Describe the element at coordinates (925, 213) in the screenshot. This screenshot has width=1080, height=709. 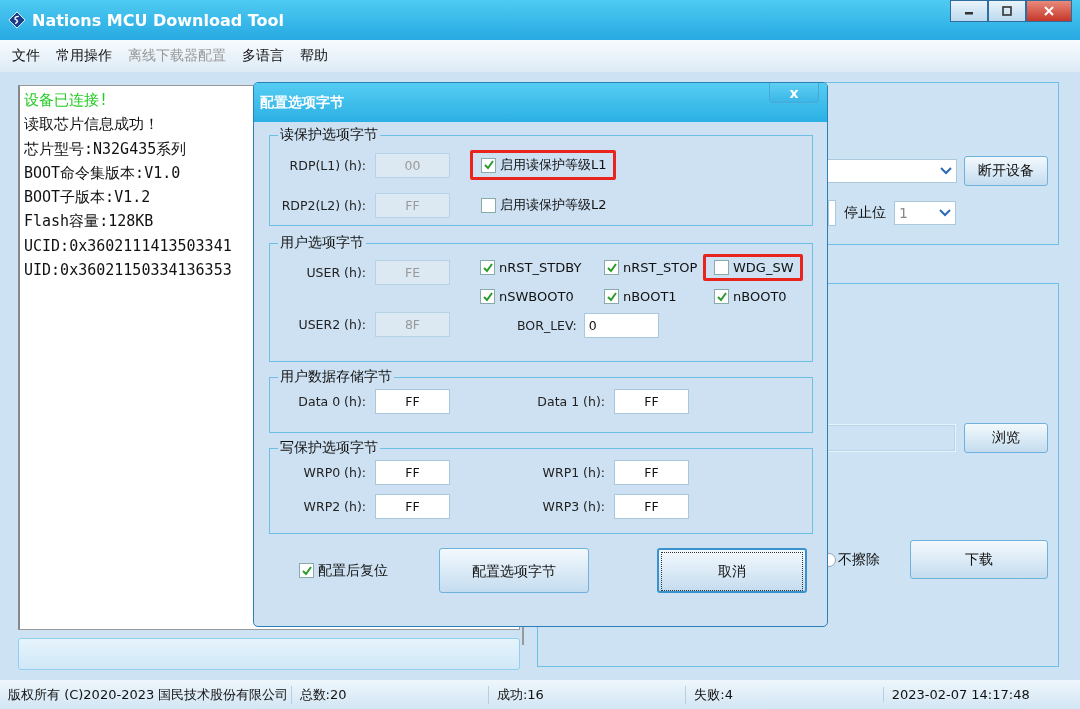
I see `stop-bits-dropdown: 1` at that location.